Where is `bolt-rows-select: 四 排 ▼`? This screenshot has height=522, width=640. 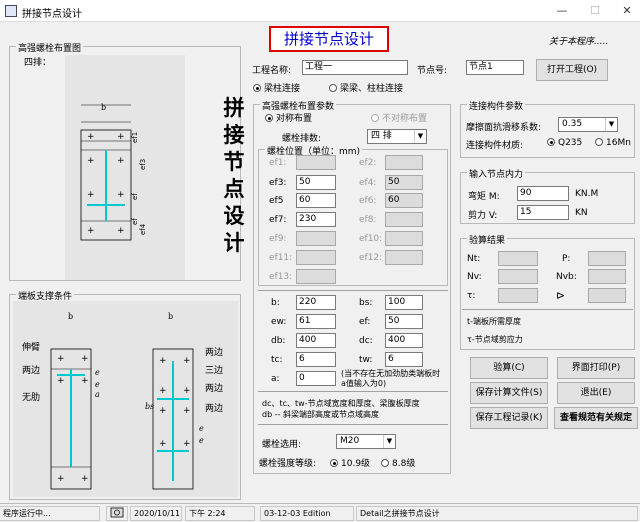
bolt-rows-select: 四 排 ▼ is located at coordinates (397, 136).